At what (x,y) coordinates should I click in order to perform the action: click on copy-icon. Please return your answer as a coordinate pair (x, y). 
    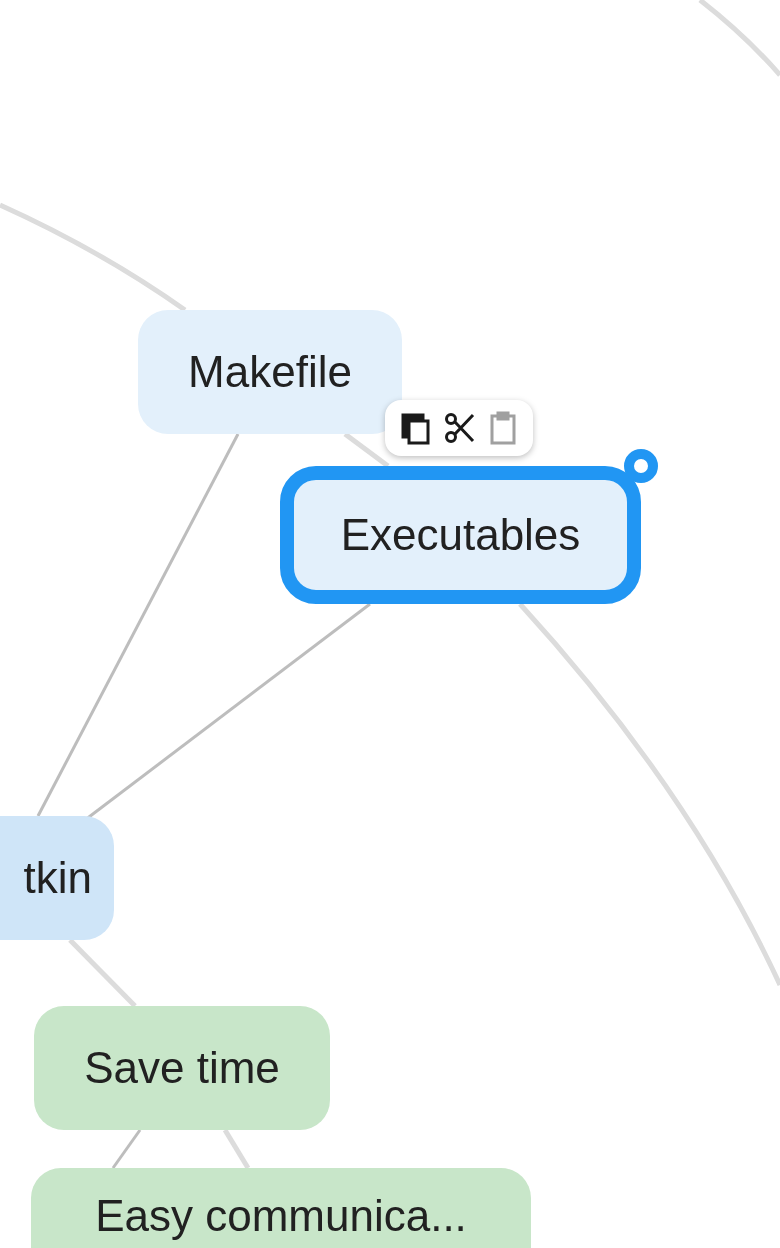
    Looking at the image, I should click on (416, 428).